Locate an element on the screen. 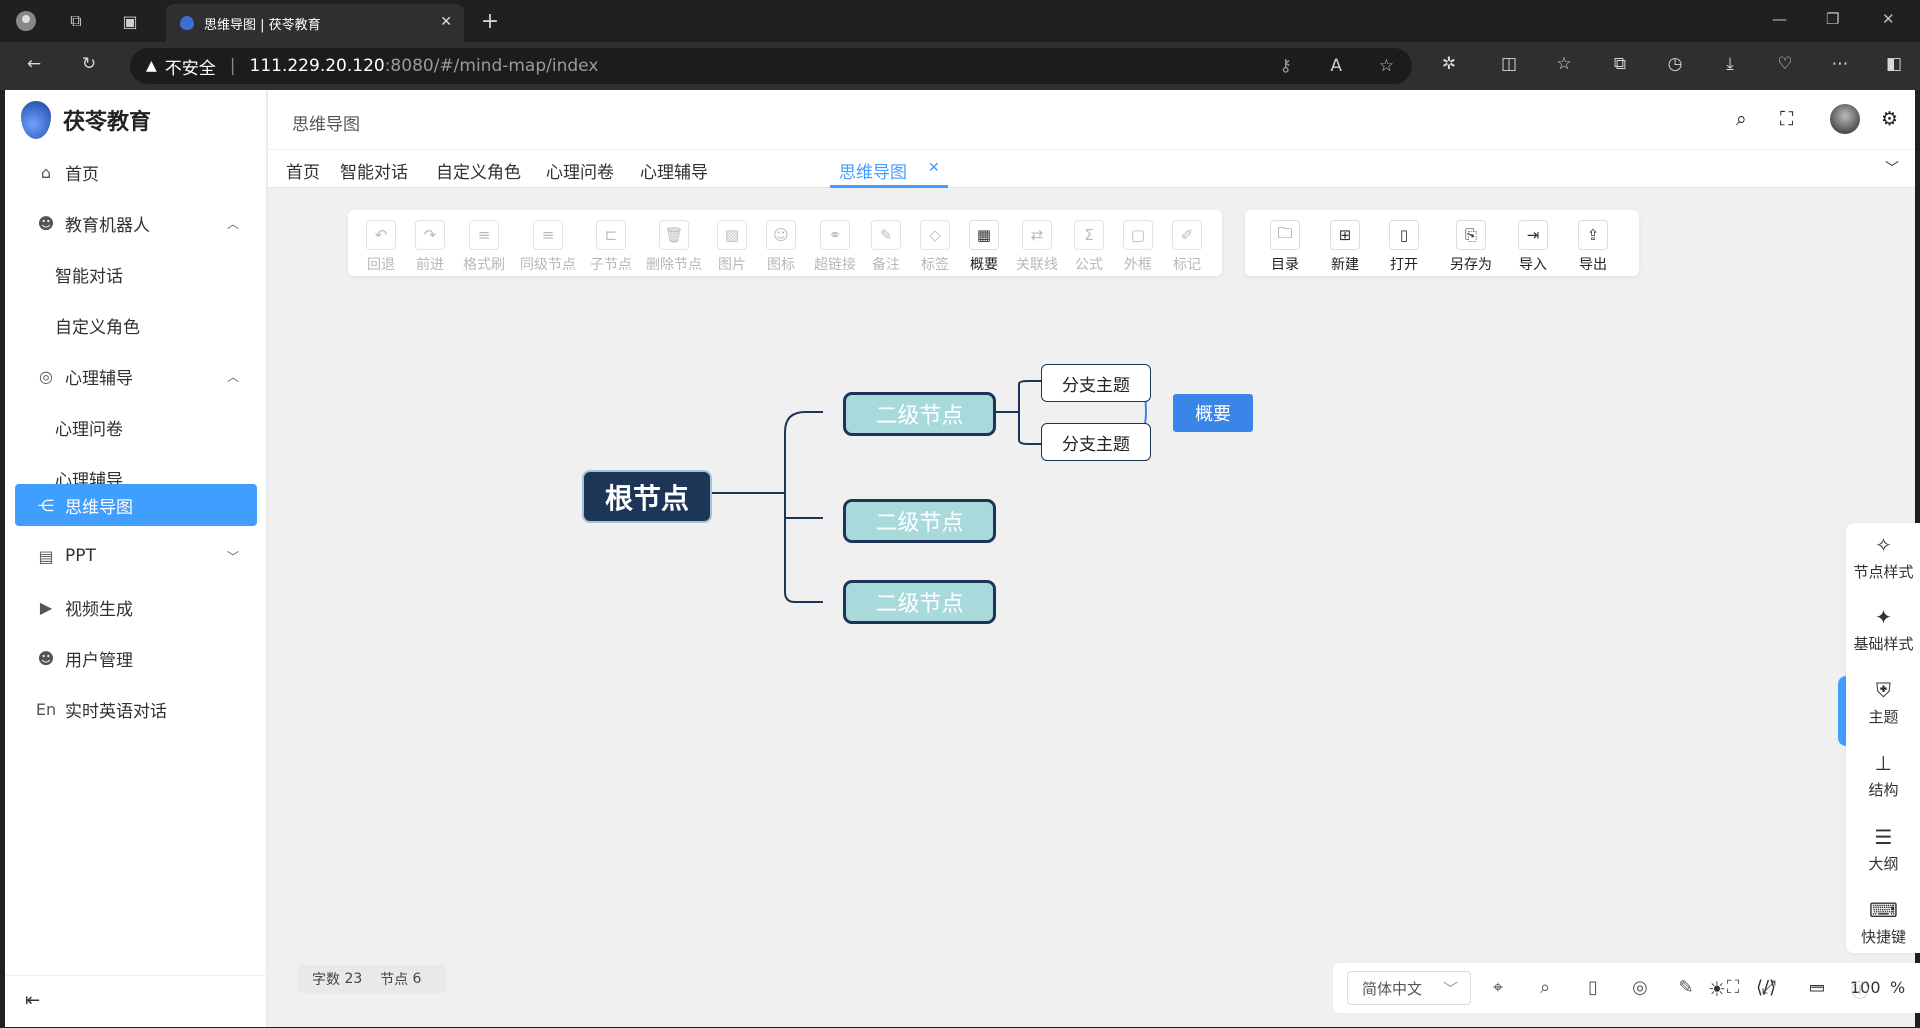 The image size is (1920, 1028). close-tag-icon: ✕ is located at coordinates (934, 168).